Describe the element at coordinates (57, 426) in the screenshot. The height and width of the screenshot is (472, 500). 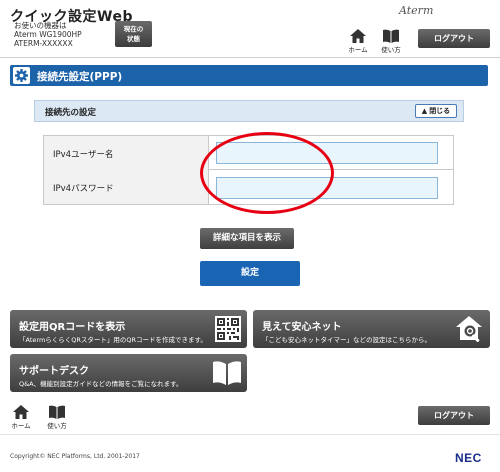
I see `footer-guide-label: 使い方` at that location.